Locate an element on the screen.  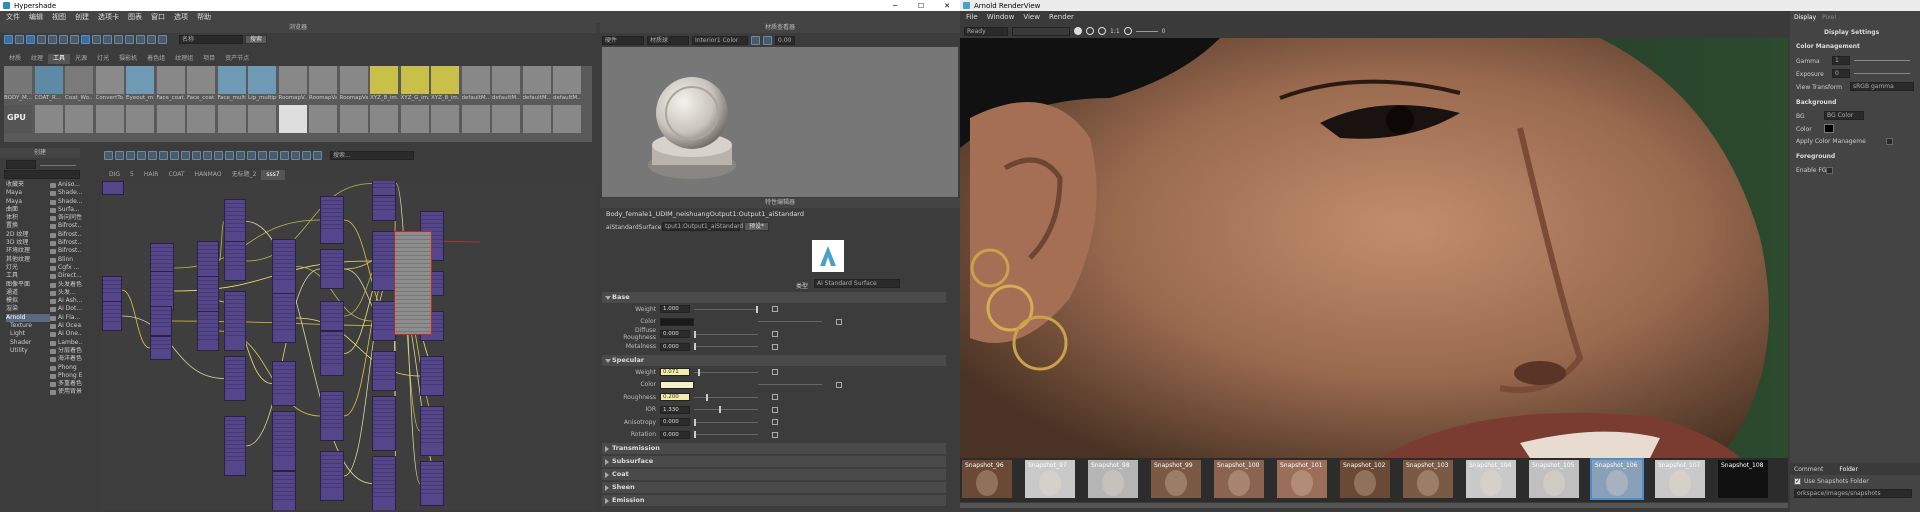
snapshot-thumb: Snapshot_98 is located at coordinates (1113, 479).